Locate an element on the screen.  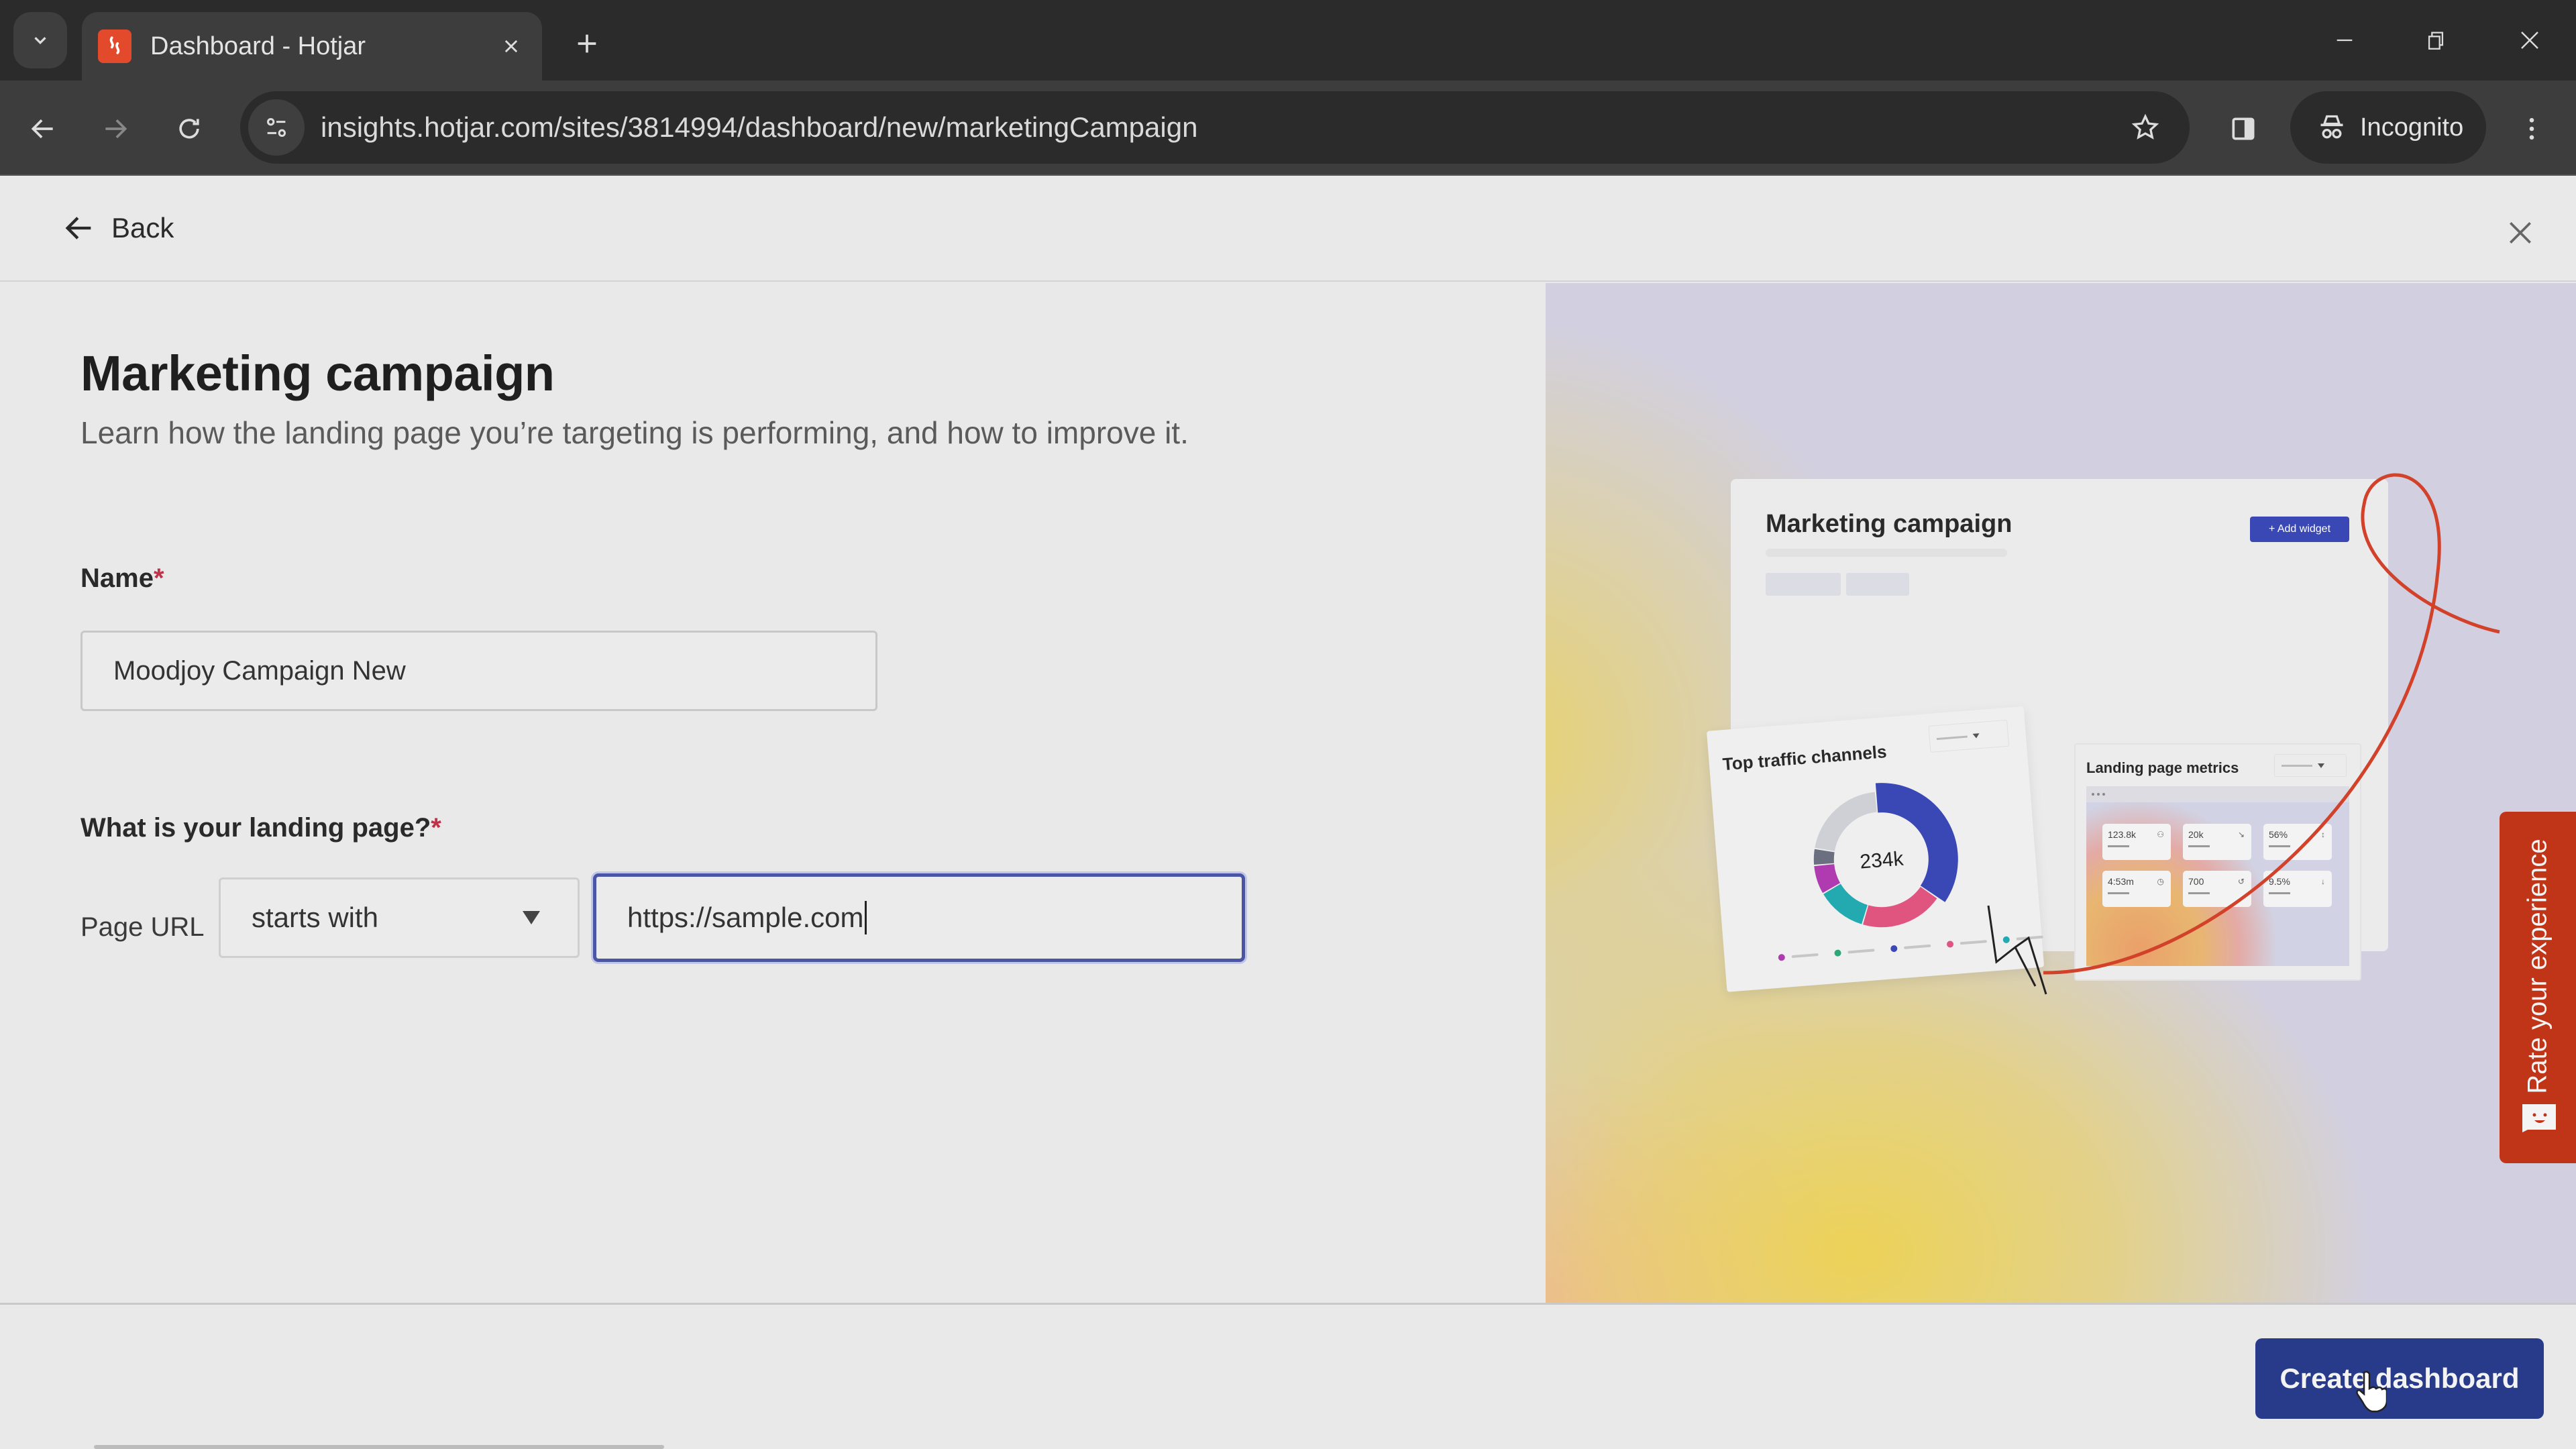
back-button: Back is located at coordinates (118, 228).